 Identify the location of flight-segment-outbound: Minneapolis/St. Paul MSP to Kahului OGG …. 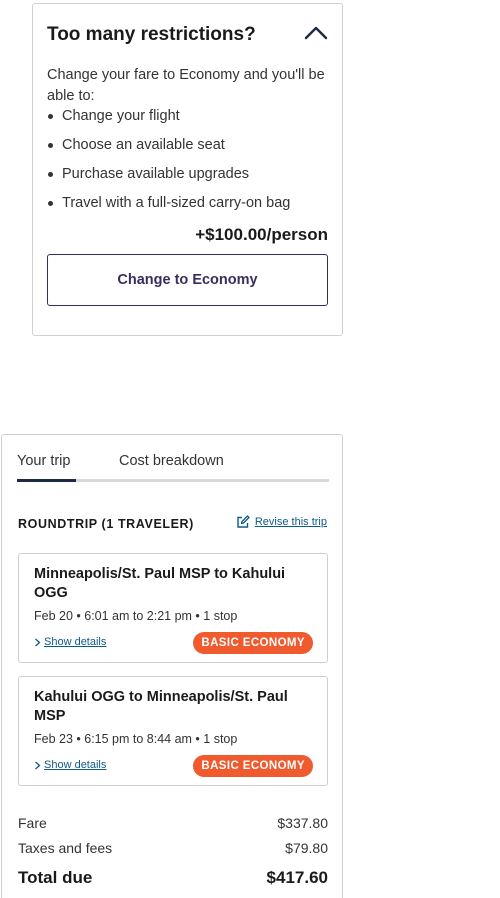
(173, 608).